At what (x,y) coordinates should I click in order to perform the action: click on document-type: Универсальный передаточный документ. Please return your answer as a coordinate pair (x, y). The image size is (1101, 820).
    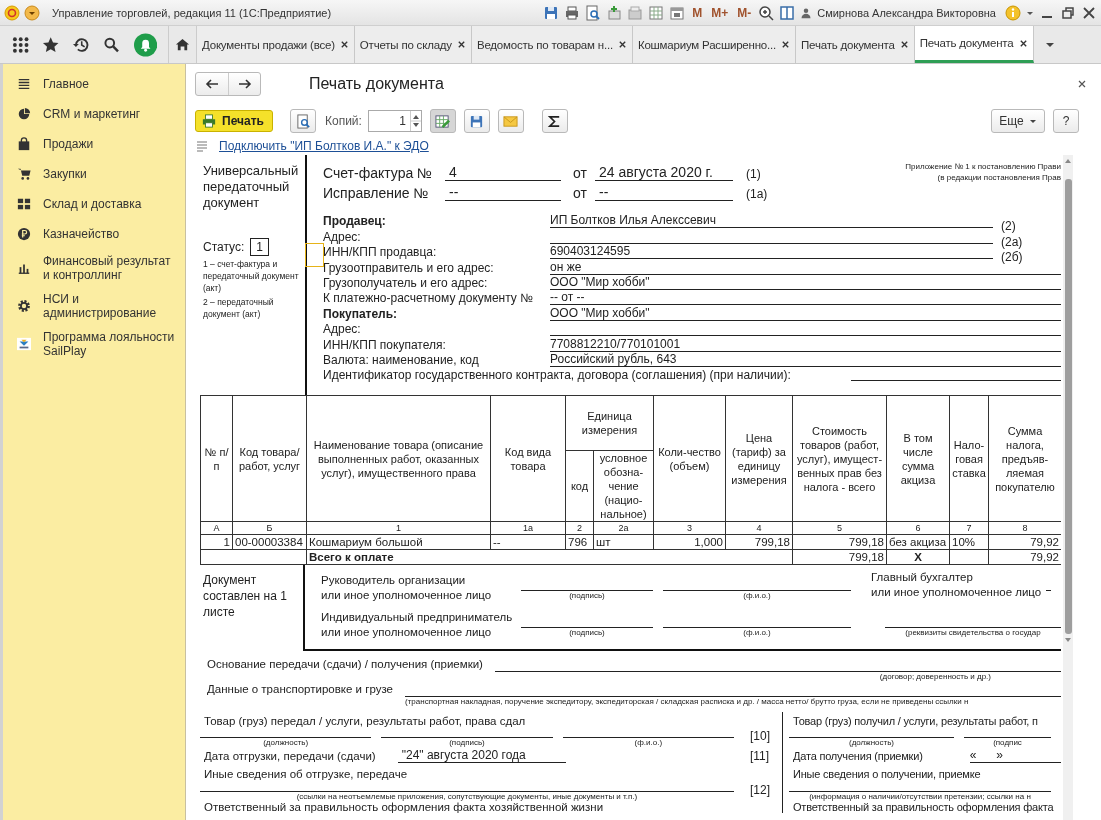
    Looking at the image, I should click on (251, 187).